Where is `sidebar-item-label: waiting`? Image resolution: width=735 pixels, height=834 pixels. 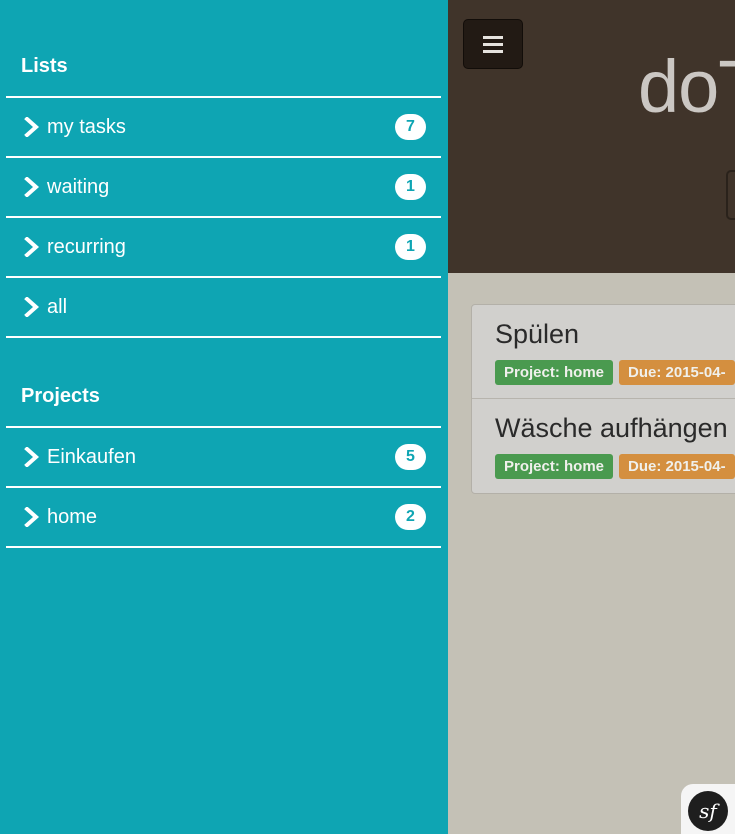 sidebar-item-label: waiting is located at coordinates (78, 186).